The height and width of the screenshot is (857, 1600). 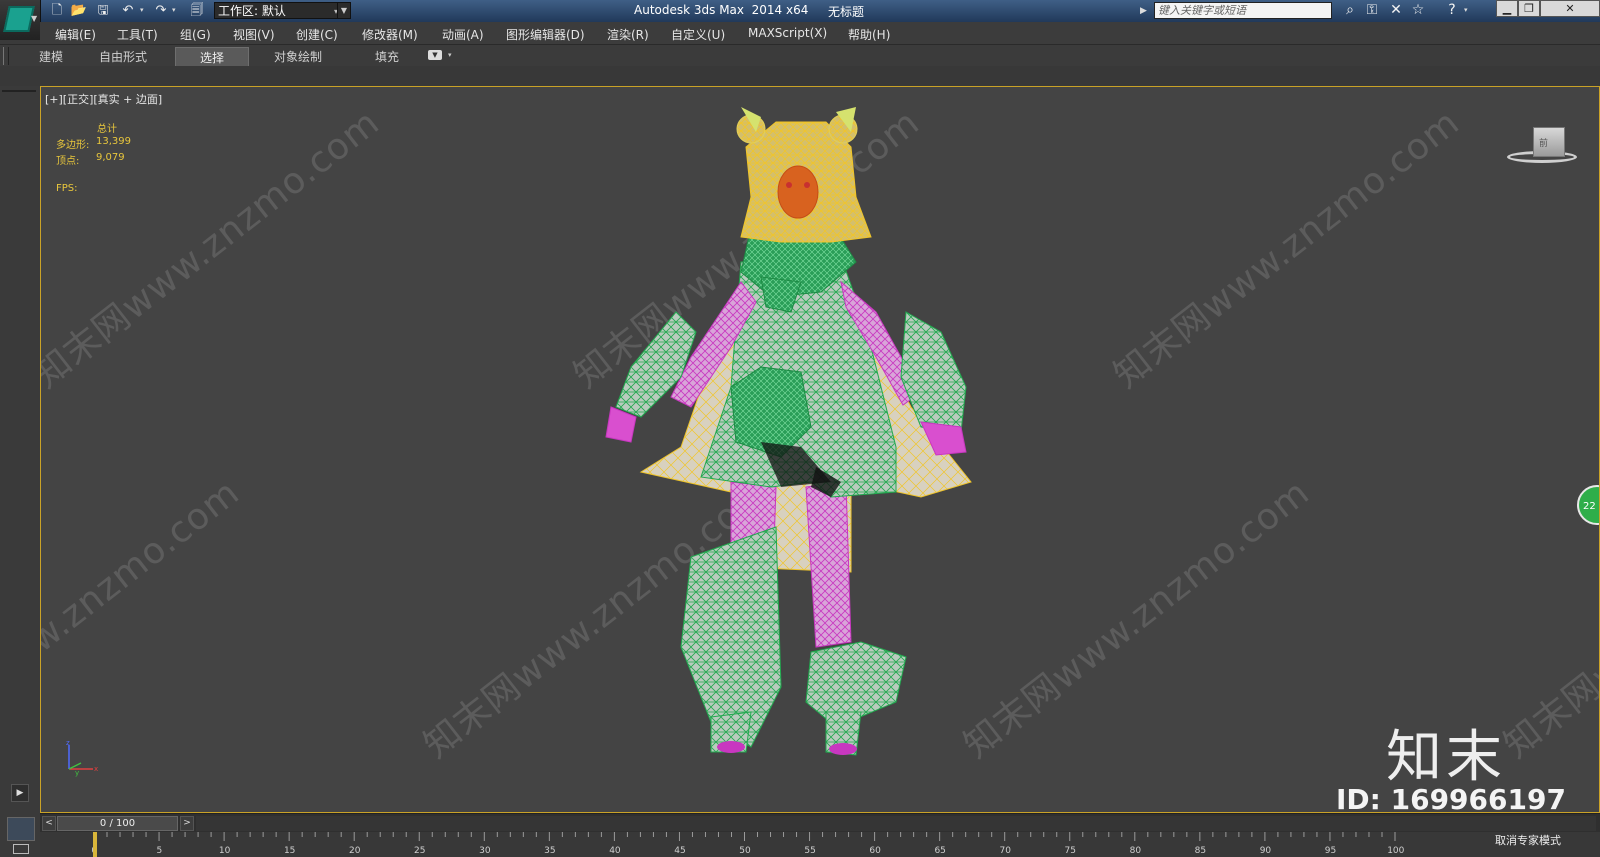 I want to click on save-icon: 🖫, so click(x=103, y=11).